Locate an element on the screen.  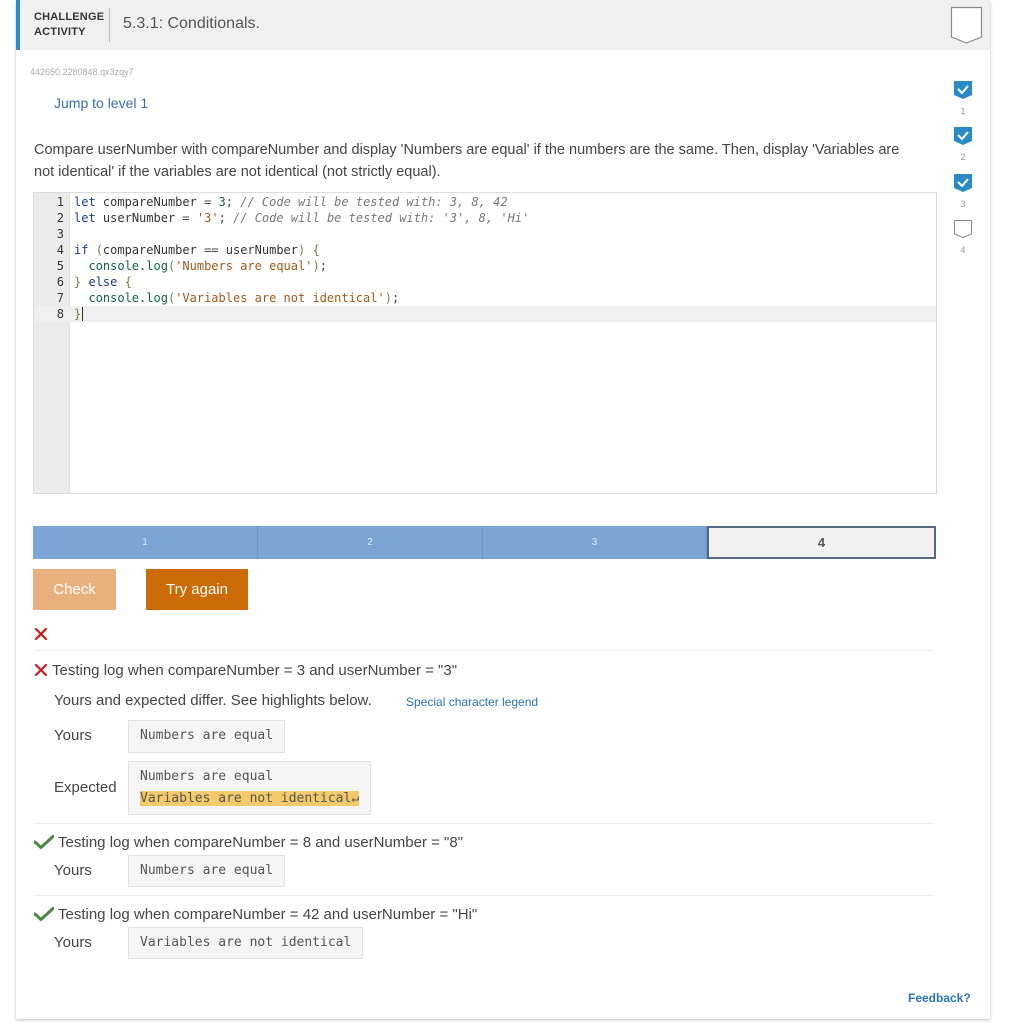
test-3-yours-output: Variables are not identical is located at coordinates (246, 943).